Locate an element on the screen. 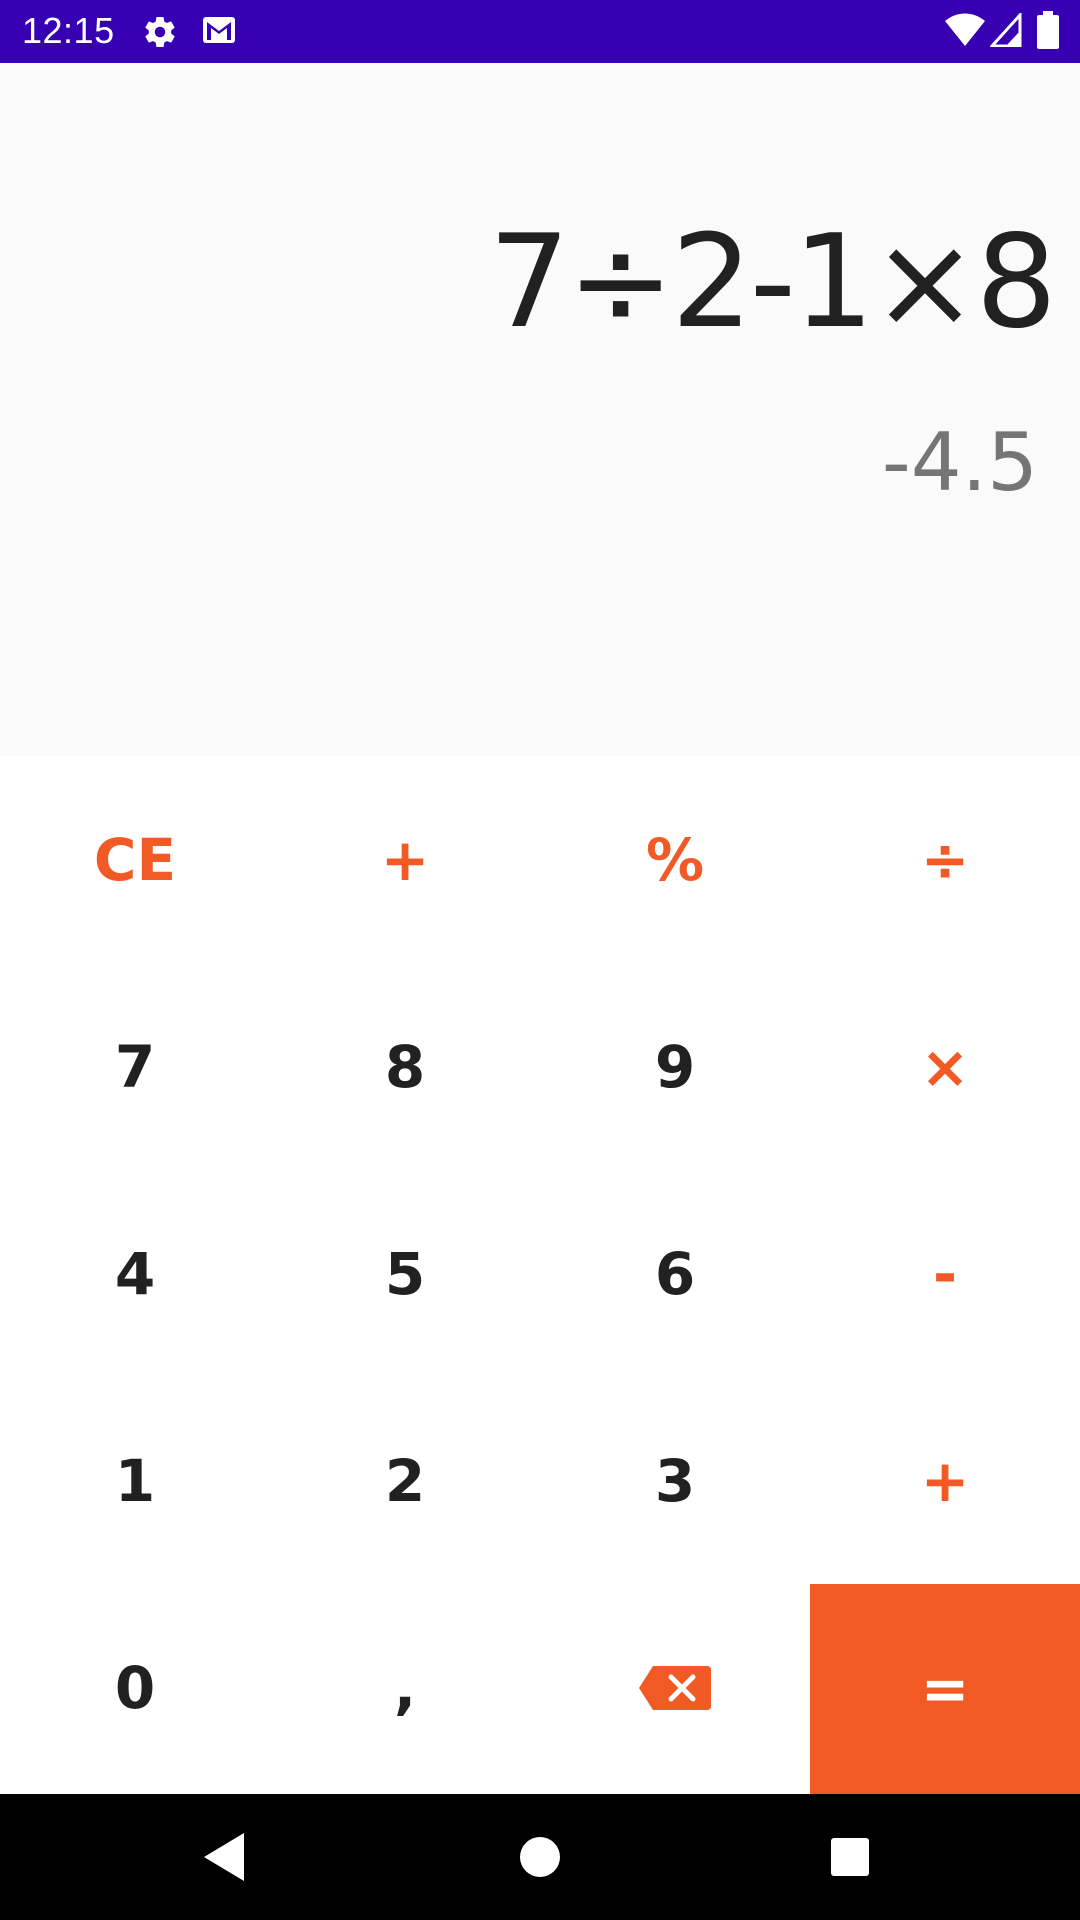 This screenshot has width=1080, height=1920. status-bar: 12:15 is located at coordinates (540, 31).